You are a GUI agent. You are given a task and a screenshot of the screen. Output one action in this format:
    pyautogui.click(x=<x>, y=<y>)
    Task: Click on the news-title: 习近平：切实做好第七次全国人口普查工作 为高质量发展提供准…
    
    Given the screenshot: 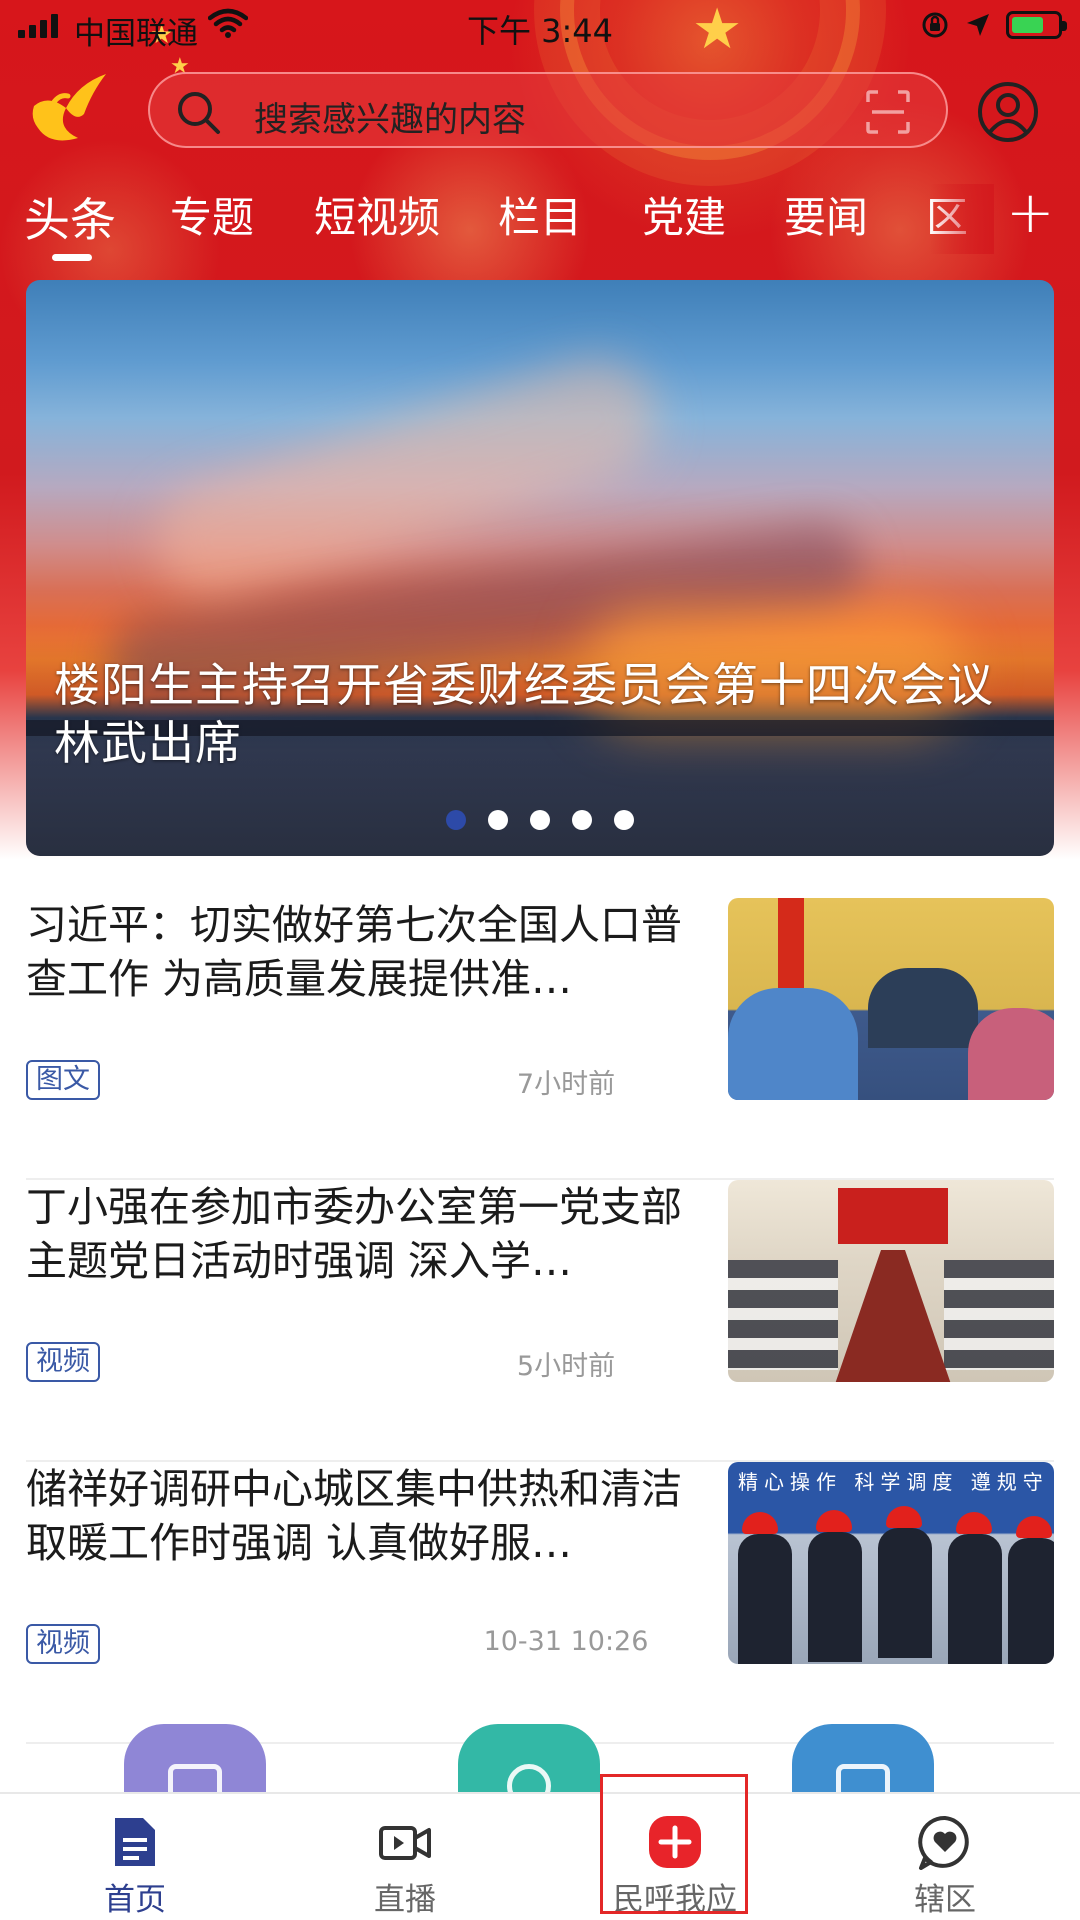 What is the action you would take?
    pyautogui.click(x=366, y=952)
    